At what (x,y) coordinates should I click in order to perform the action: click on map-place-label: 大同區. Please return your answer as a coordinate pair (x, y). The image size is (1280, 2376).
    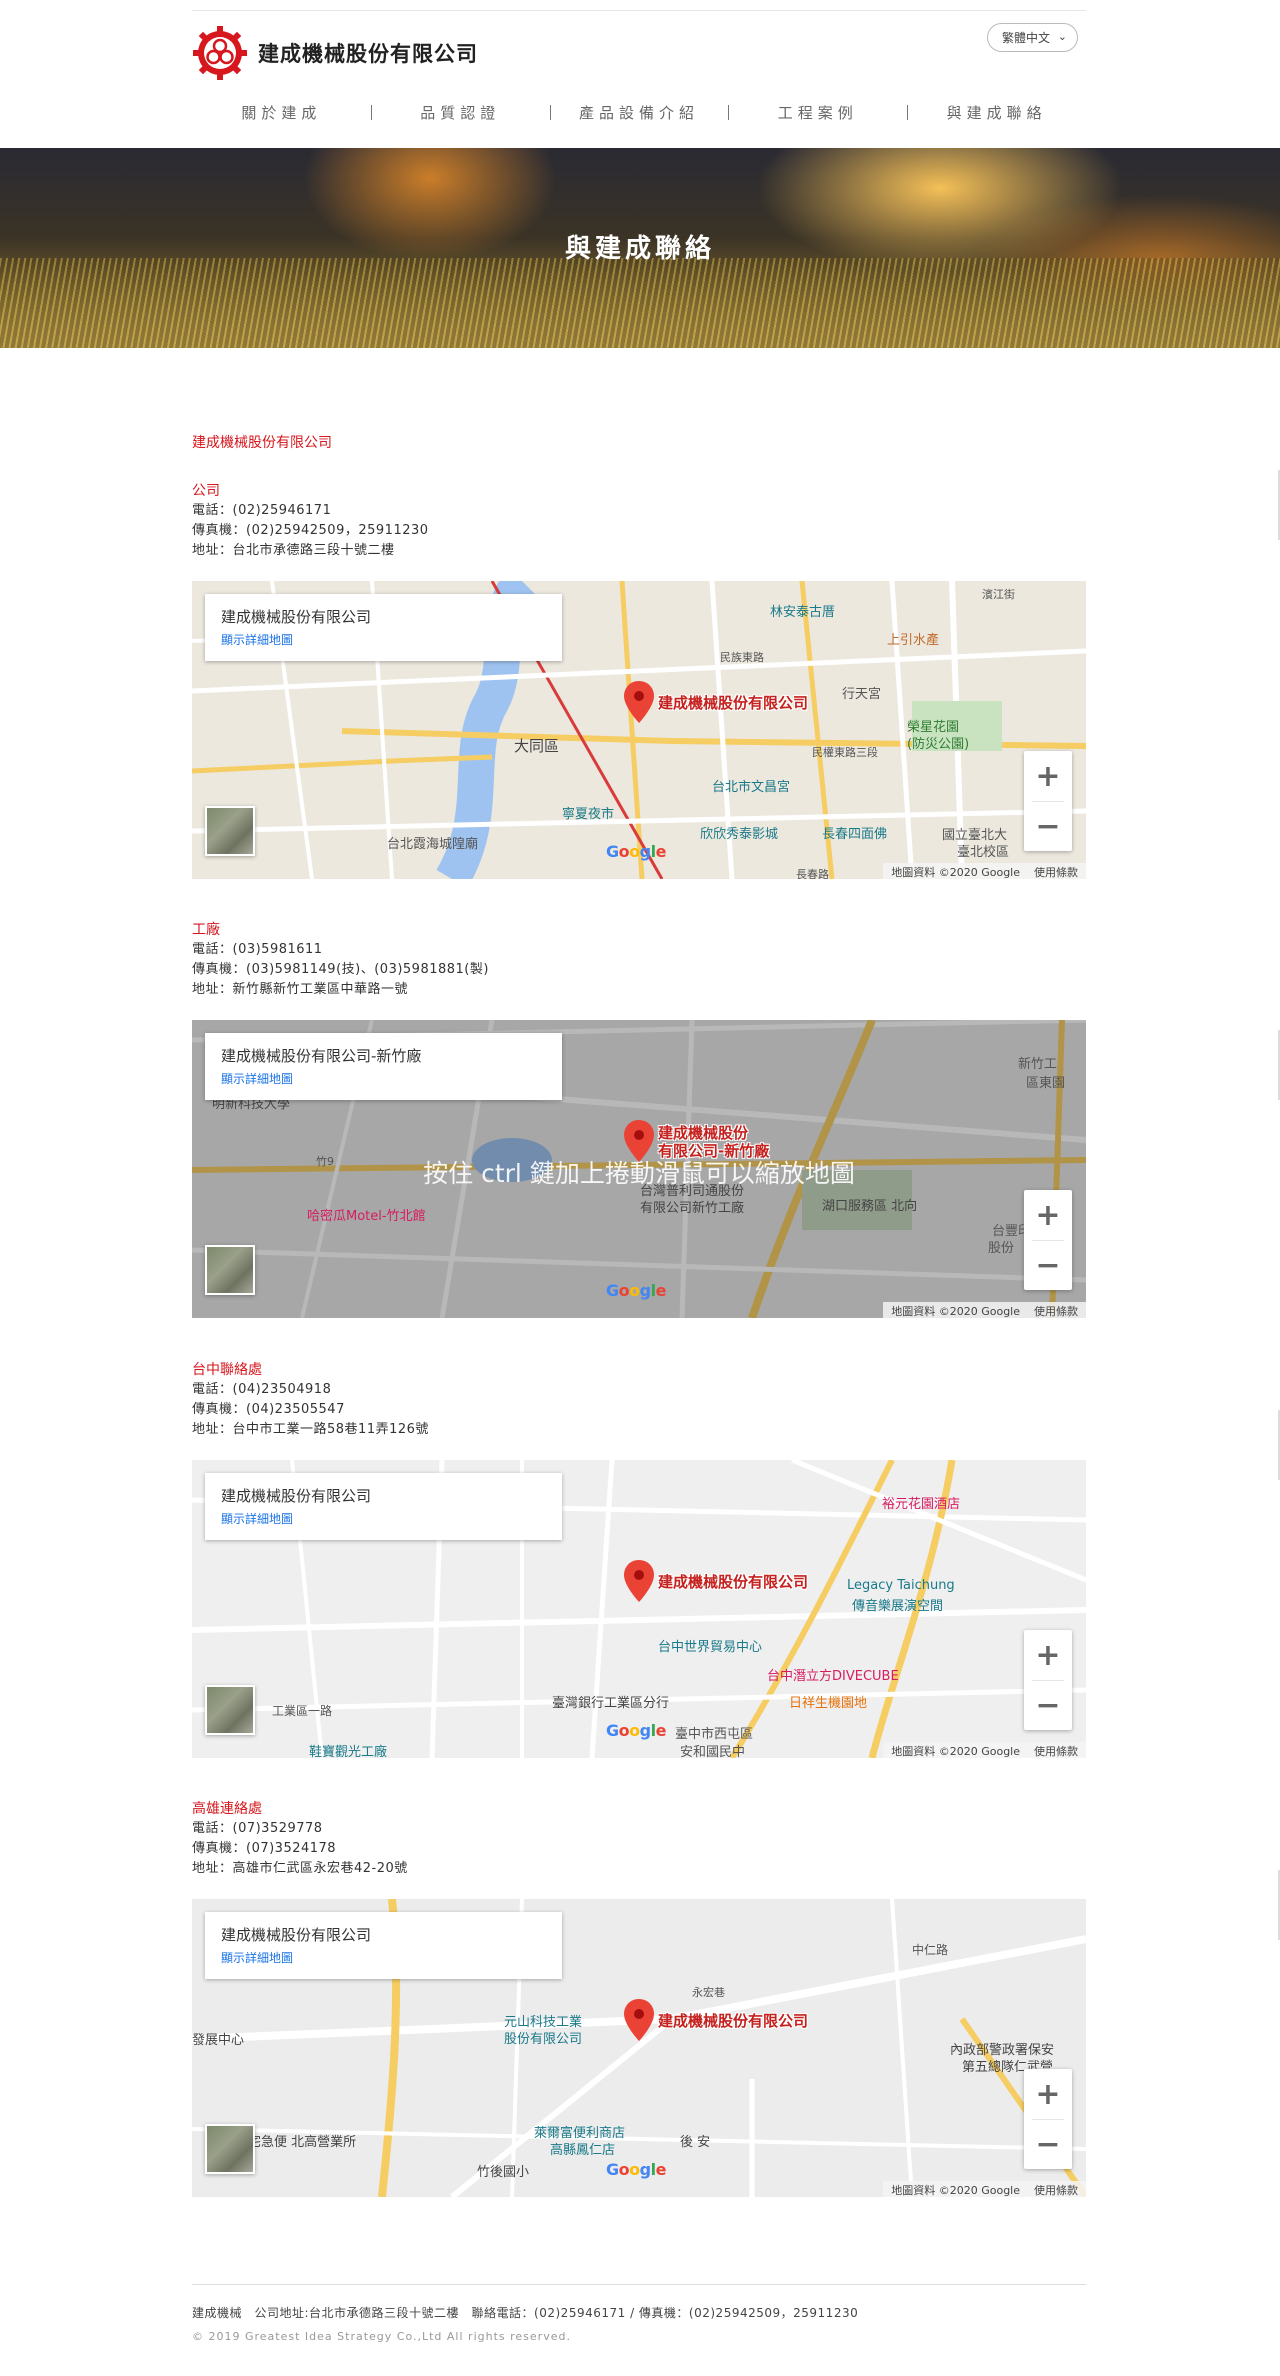
    Looking at the image, I should click on (537, 746).